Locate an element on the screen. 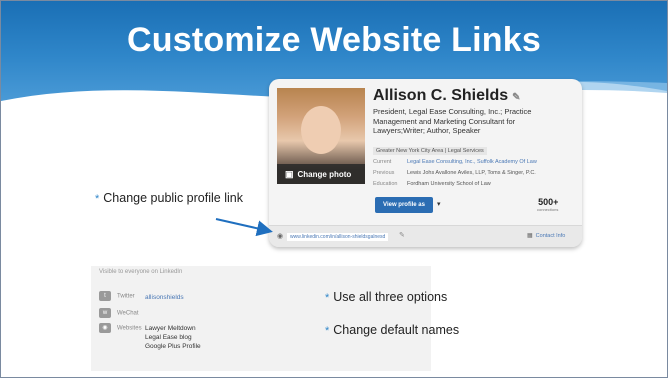 This screenshot has height=378, width=668. website-item: Legal Ease blog is located at coordinates (173, 337).